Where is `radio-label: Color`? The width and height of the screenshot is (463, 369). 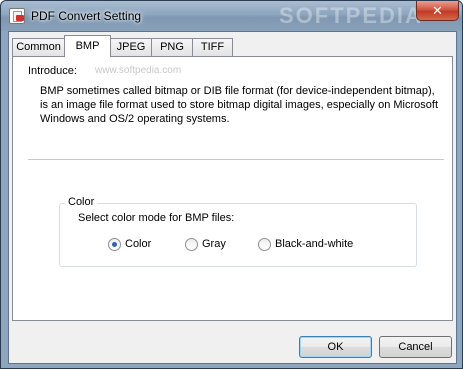 radio-label: Color is located at coordinates (138, 244).